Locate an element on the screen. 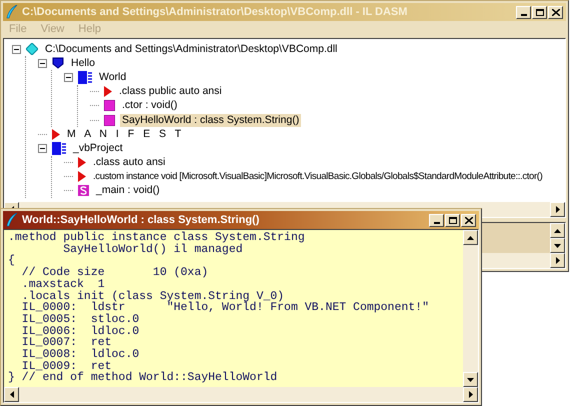  window-title: World::SayHelloWorld : class System.String() is located at coordinates (141, 220).